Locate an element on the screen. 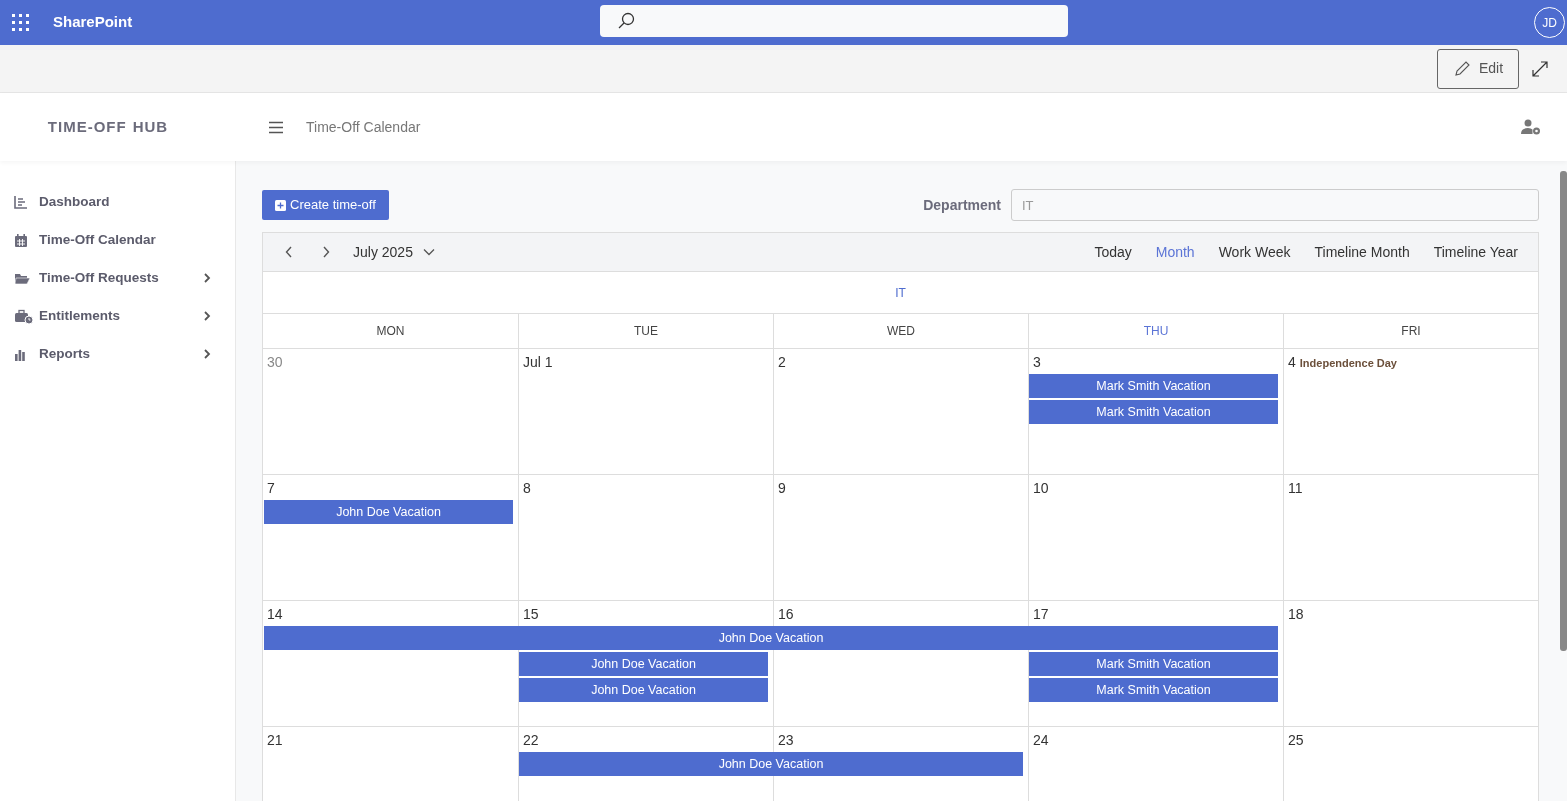  page-title: Time-Off Calendar is located at coordinates (363, 127).